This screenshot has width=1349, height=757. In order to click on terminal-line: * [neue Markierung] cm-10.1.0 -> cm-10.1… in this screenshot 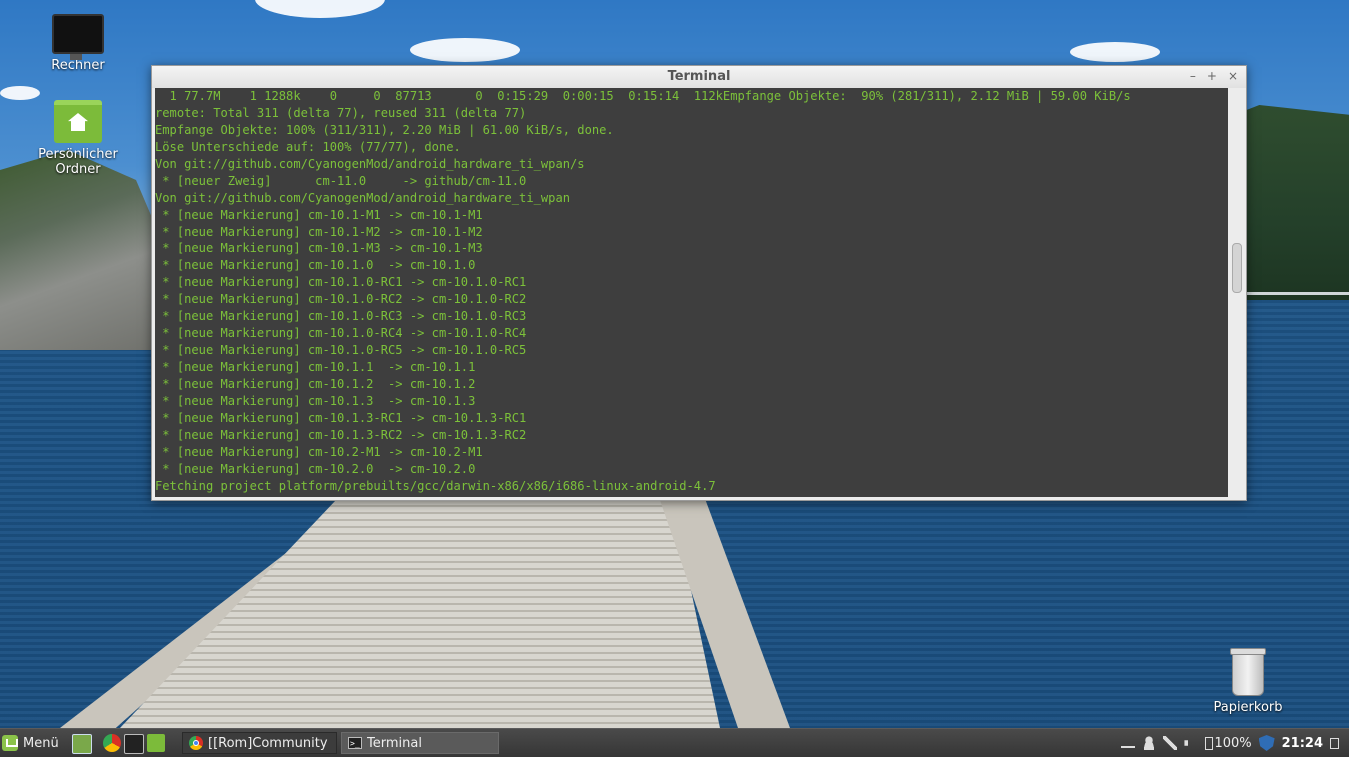, I will do `click(315, 265)`.